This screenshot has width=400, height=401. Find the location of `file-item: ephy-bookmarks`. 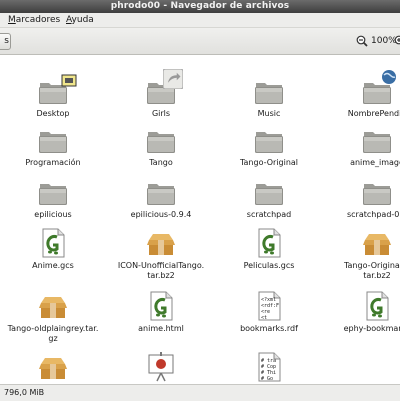

file-item: ephy-bookmarks is located at coordinates (361, 319).